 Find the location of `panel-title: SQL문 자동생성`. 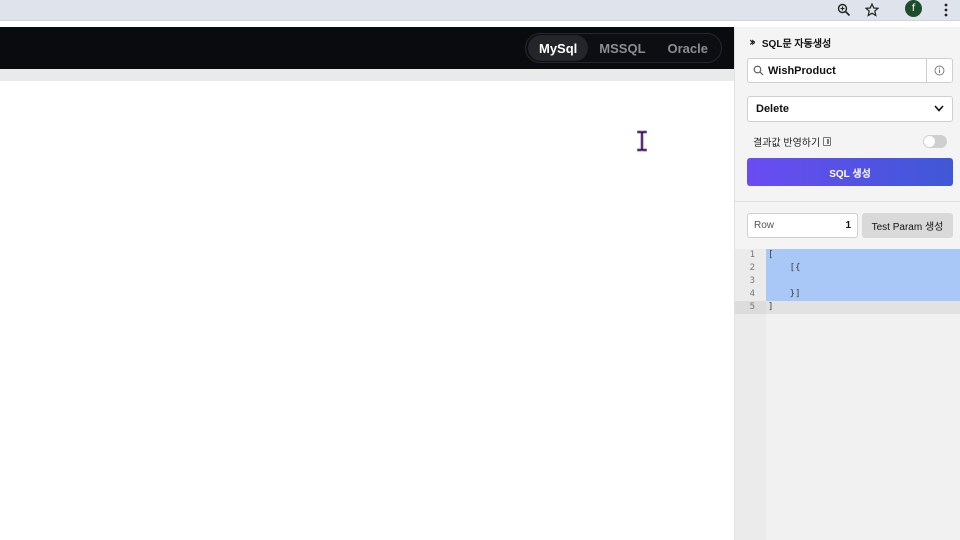

panel-title: SQL문 자동생성 is located at coordinates (796, 44).